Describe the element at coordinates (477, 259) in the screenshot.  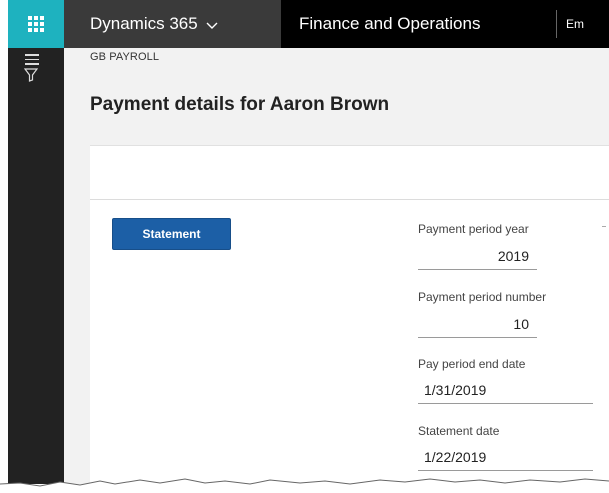
I see `payment-period-year-field: 2019` at that location.